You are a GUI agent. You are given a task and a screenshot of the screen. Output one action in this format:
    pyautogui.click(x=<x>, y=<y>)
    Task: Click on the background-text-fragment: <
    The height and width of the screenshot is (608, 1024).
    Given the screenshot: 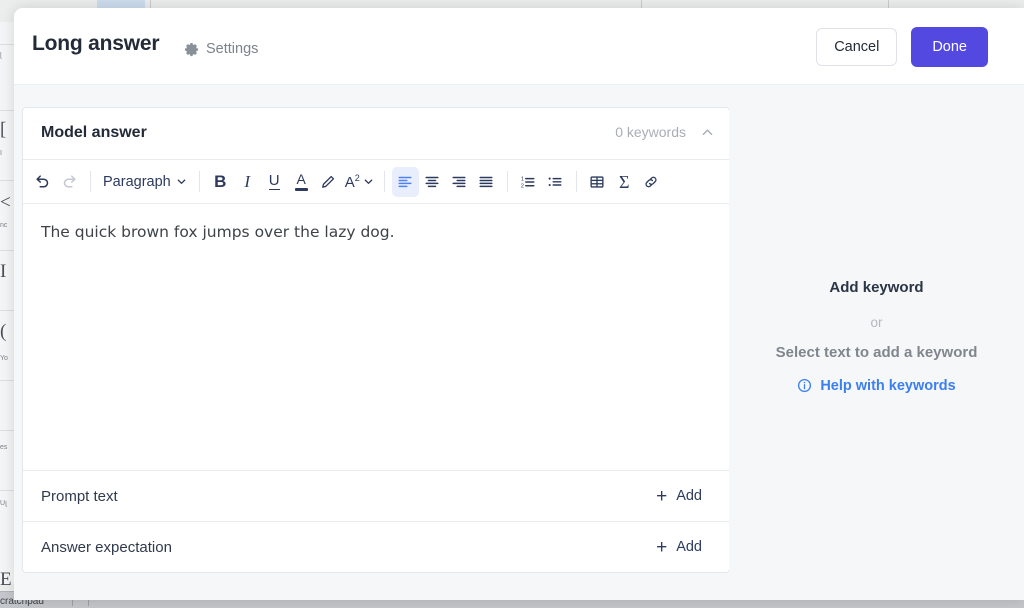 What is the action you would take?
    pyautogui.click(x=5, y=202)
    